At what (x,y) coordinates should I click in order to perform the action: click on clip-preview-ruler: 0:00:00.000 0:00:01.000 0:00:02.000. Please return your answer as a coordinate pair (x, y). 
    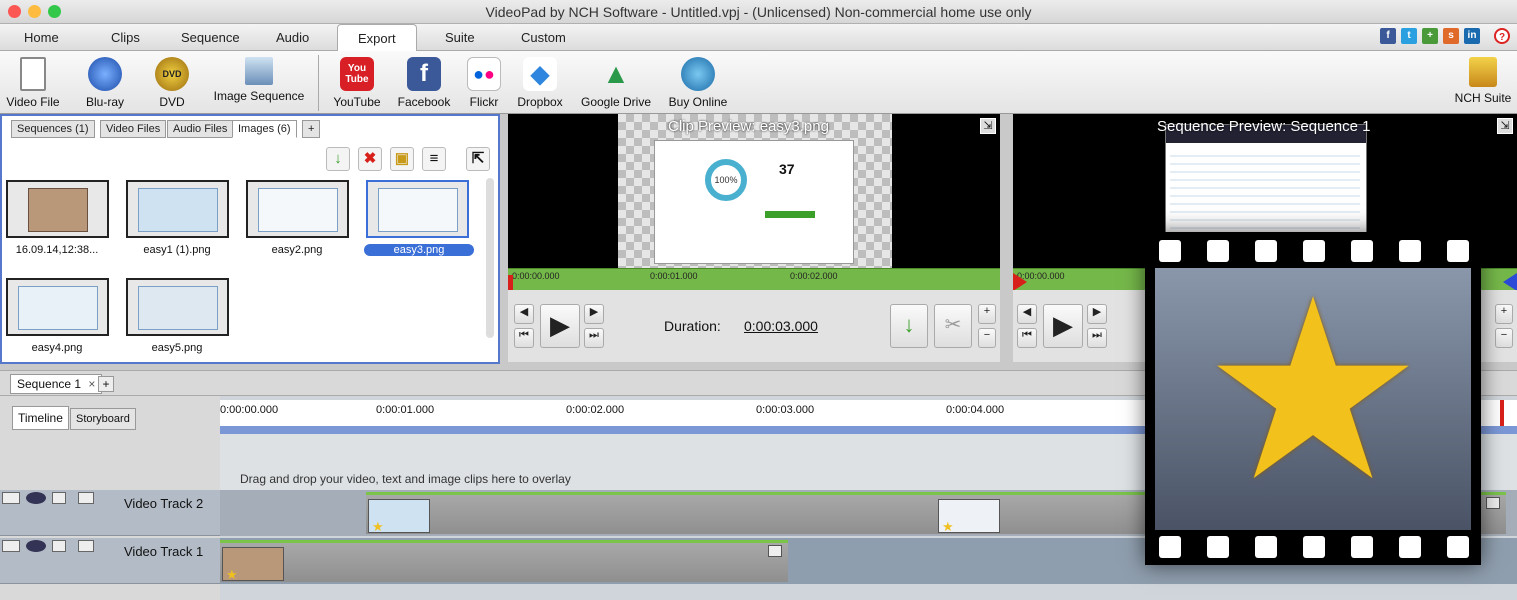
    Looking at the image, I should click on (754, 279).